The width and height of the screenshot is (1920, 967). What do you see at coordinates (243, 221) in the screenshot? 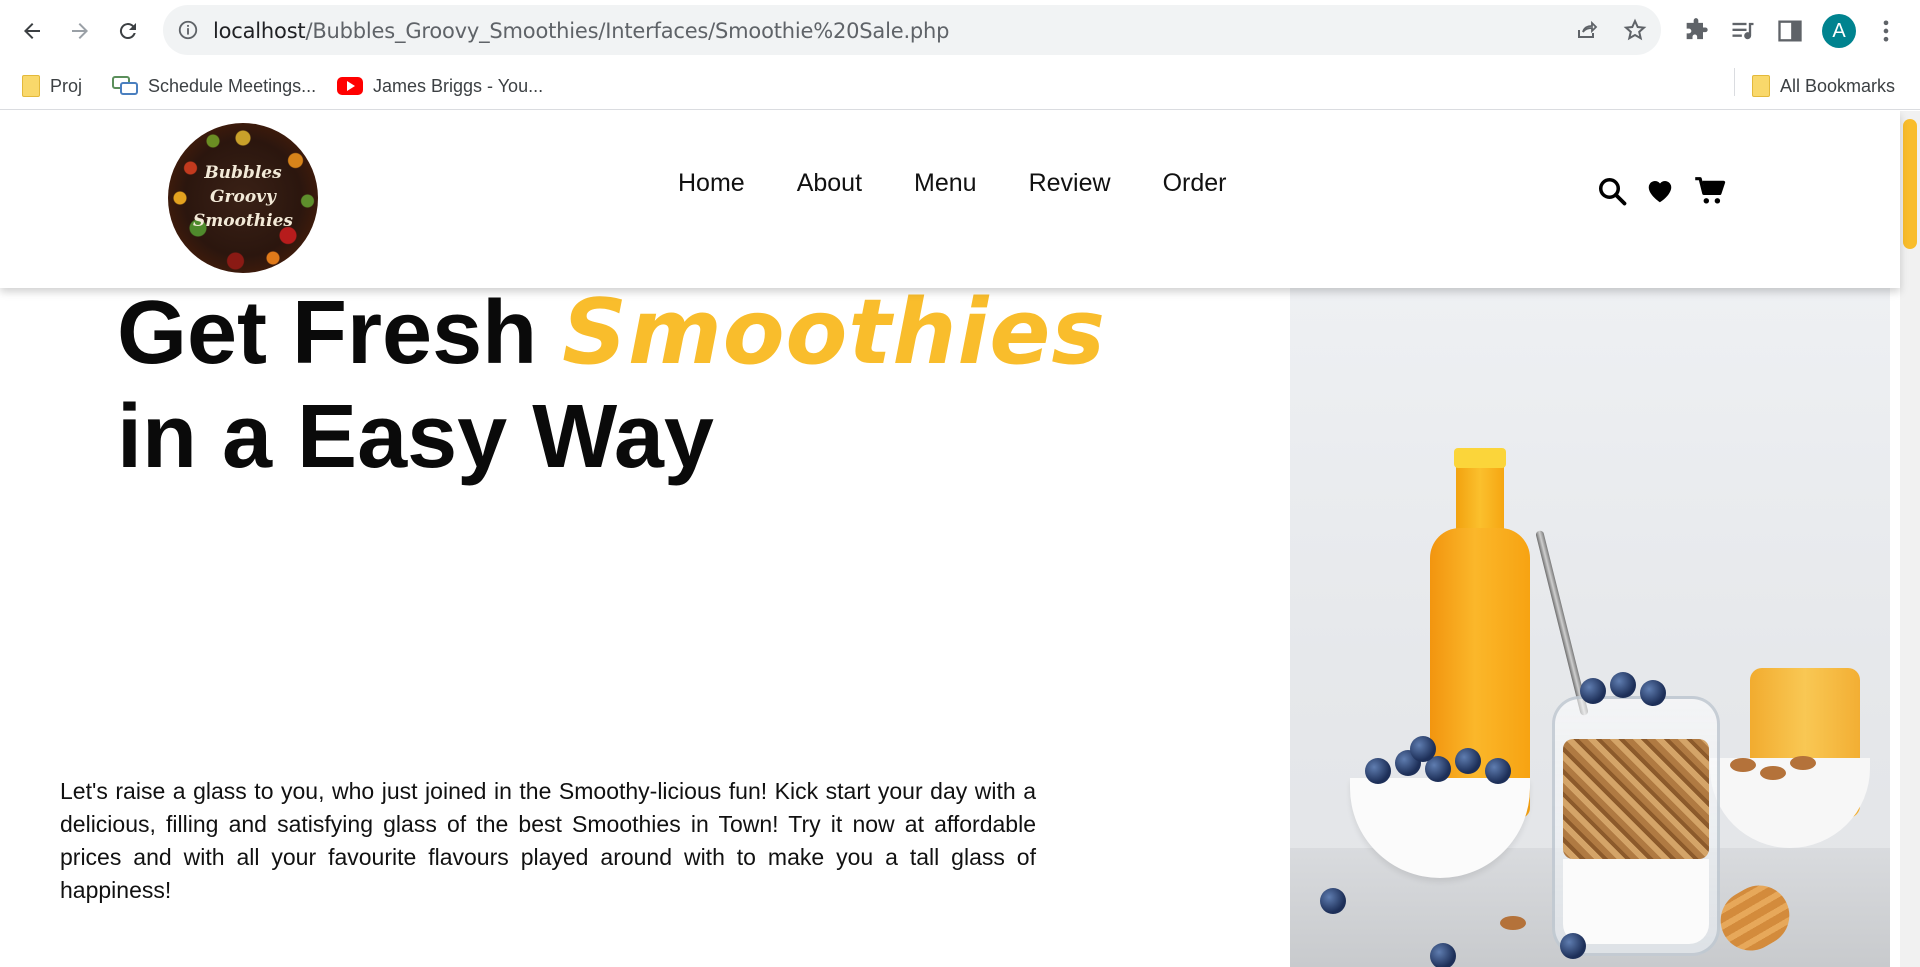
I see `logo-word-3: Smoothies` at bounding box center [243, 221].